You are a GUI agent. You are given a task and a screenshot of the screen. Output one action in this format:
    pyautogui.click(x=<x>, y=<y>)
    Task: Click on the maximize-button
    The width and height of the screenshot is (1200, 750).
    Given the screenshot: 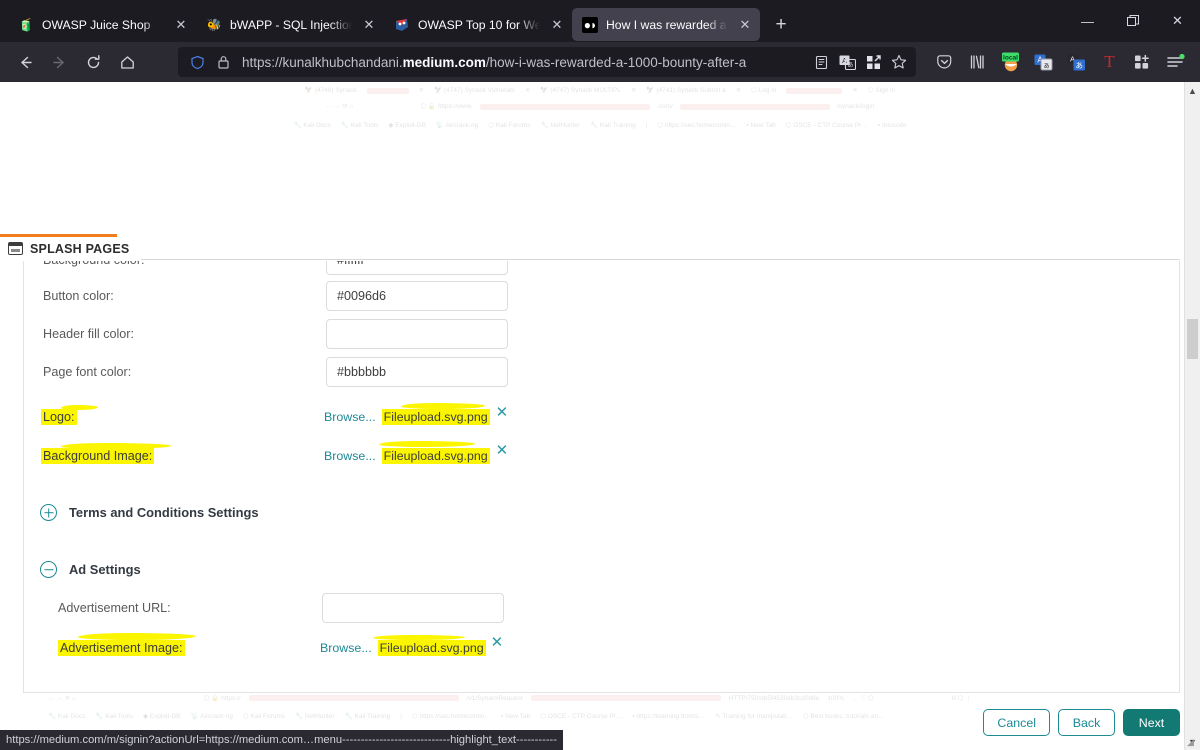 What is the action you would take?
    pyautogui.click(x=1132, y=21)
    